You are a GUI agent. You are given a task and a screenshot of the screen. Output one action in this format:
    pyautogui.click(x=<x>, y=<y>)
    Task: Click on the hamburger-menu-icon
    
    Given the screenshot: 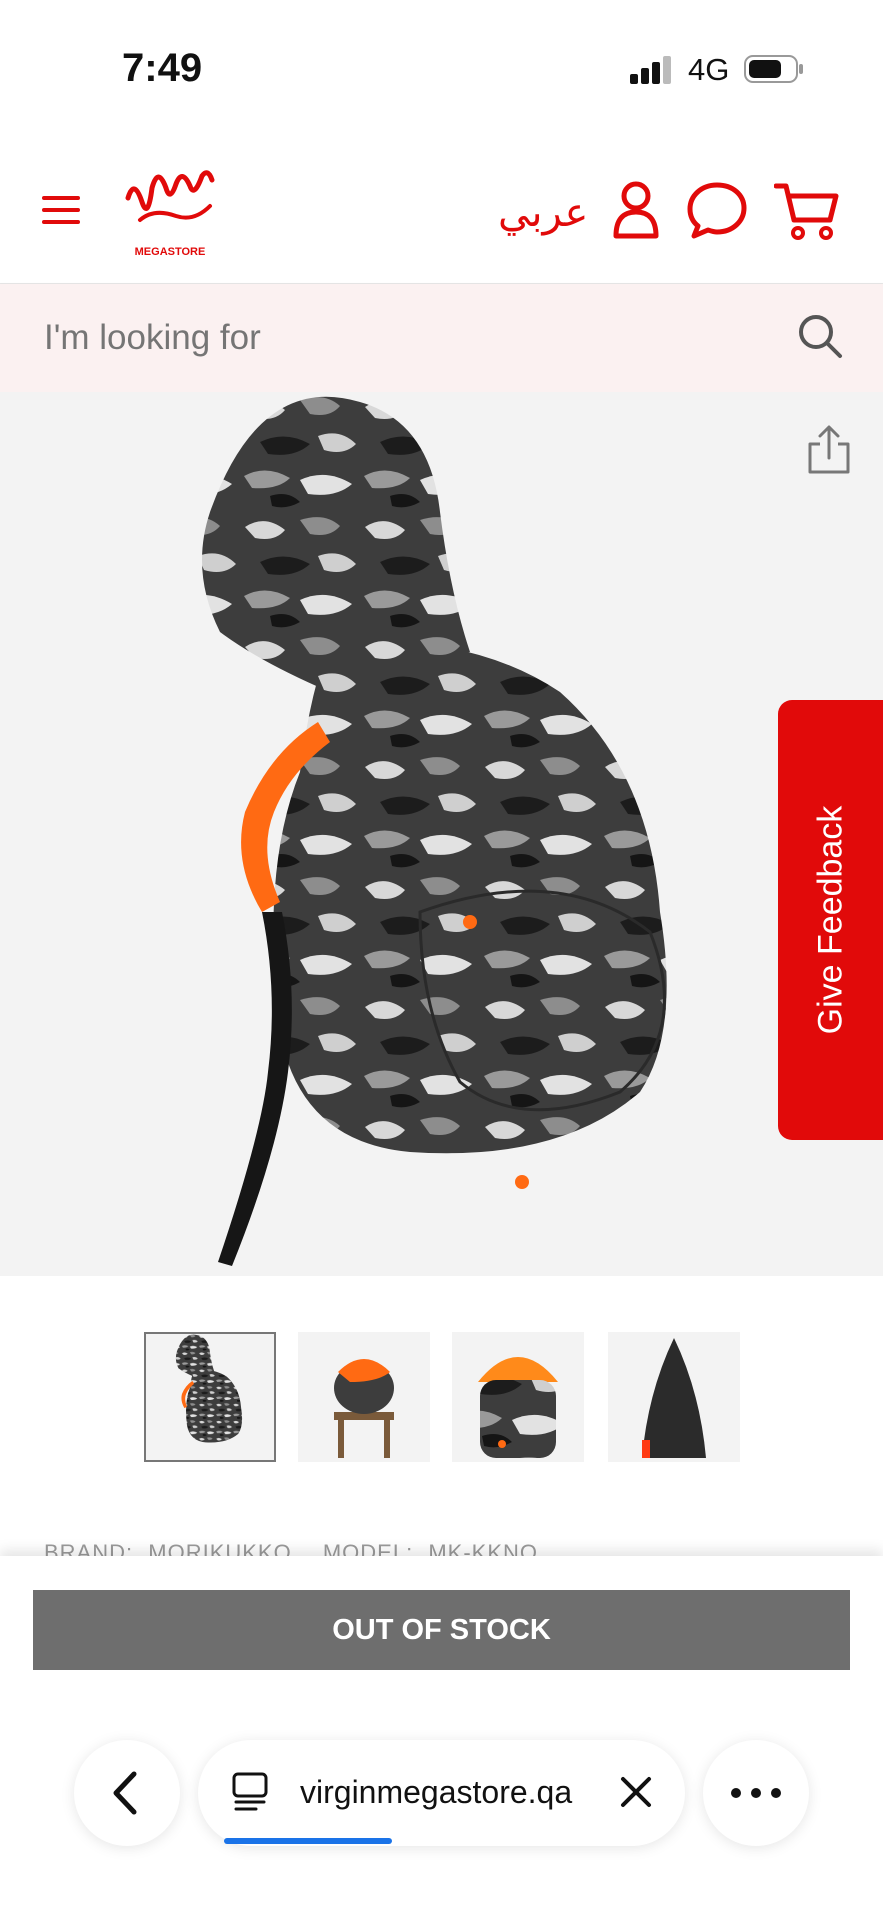 What is the action you would take?
    pyautogui.click(x=62, y=210)
    